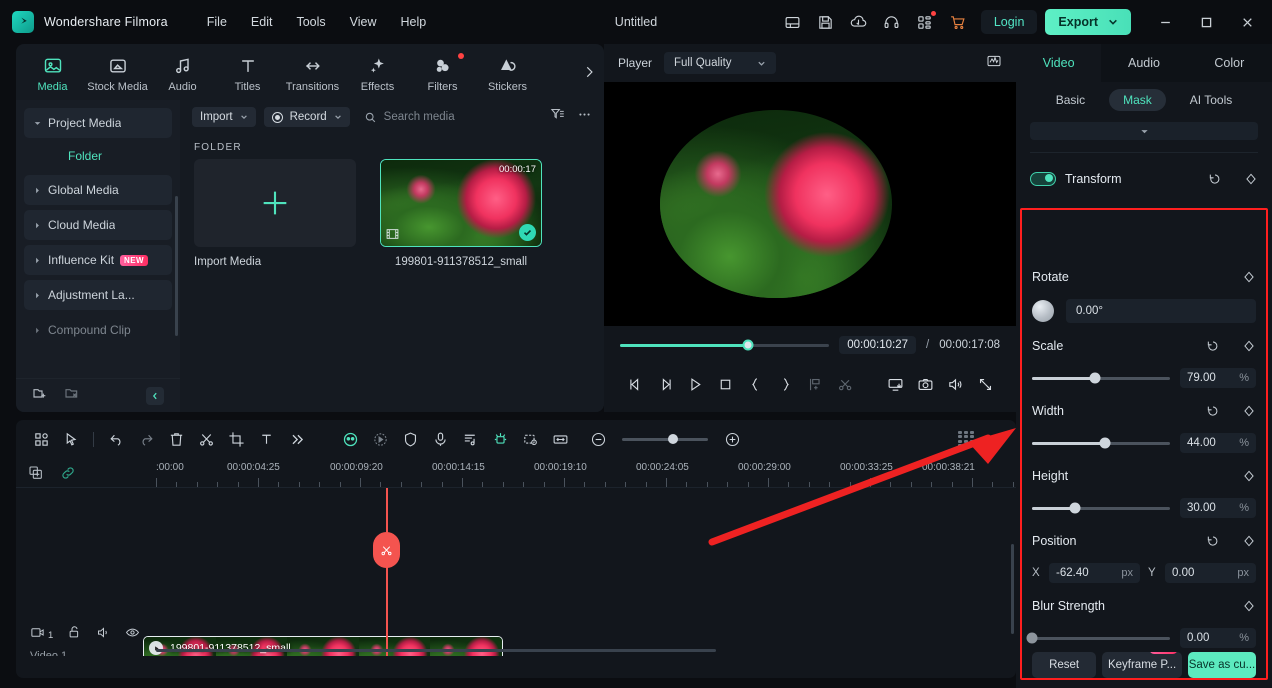  Describe the element at coordinates (1218, 443) in the screenshot. I see `width-value-field: 44.00 %` at that location.